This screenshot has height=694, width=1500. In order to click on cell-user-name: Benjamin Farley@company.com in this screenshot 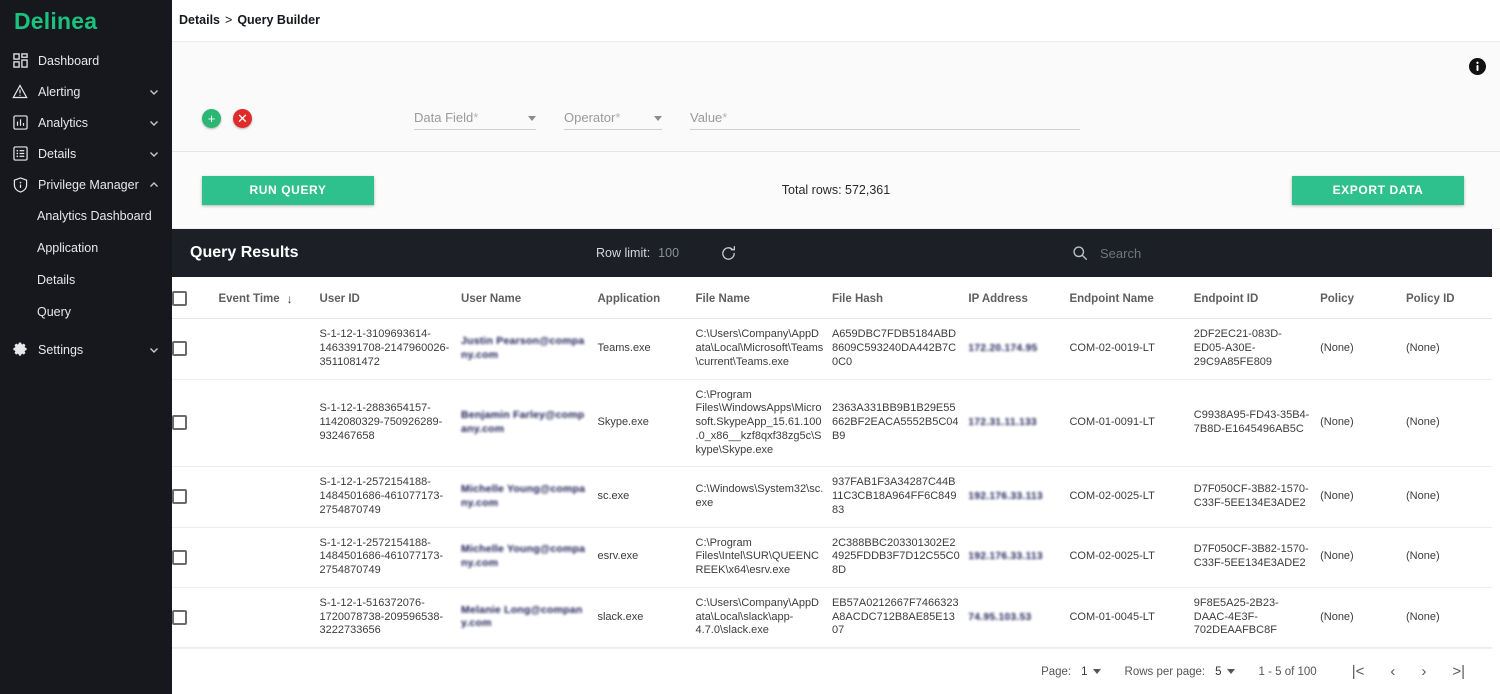, I will do `click(529, 423)`.